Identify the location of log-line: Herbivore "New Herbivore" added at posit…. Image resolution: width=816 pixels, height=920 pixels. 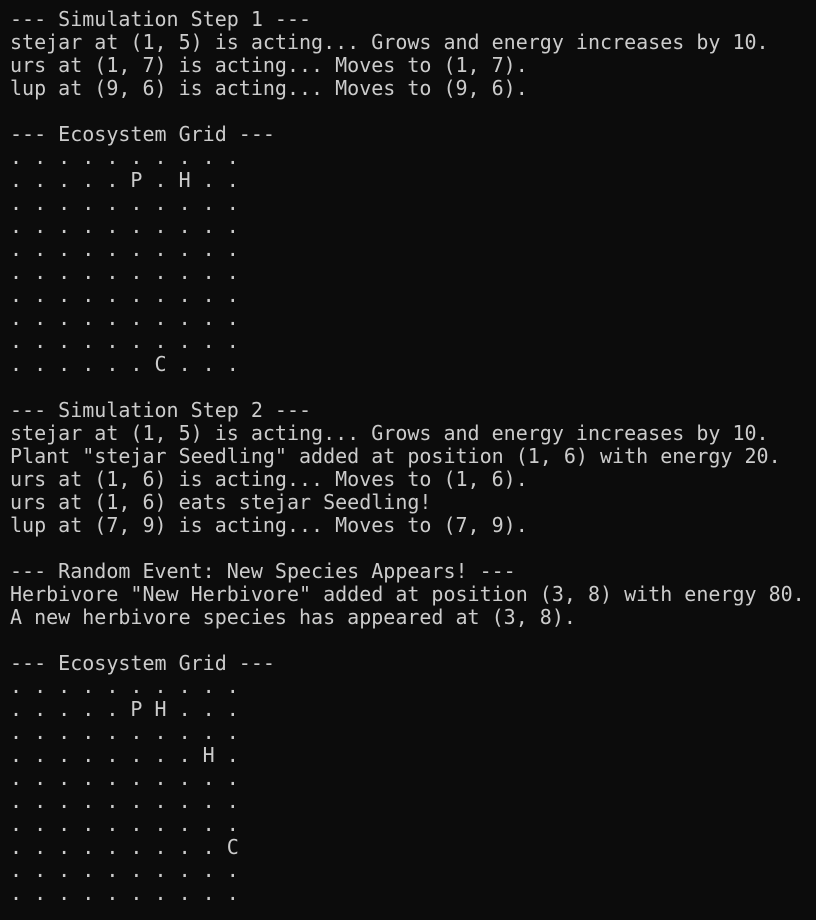
(407, 594).